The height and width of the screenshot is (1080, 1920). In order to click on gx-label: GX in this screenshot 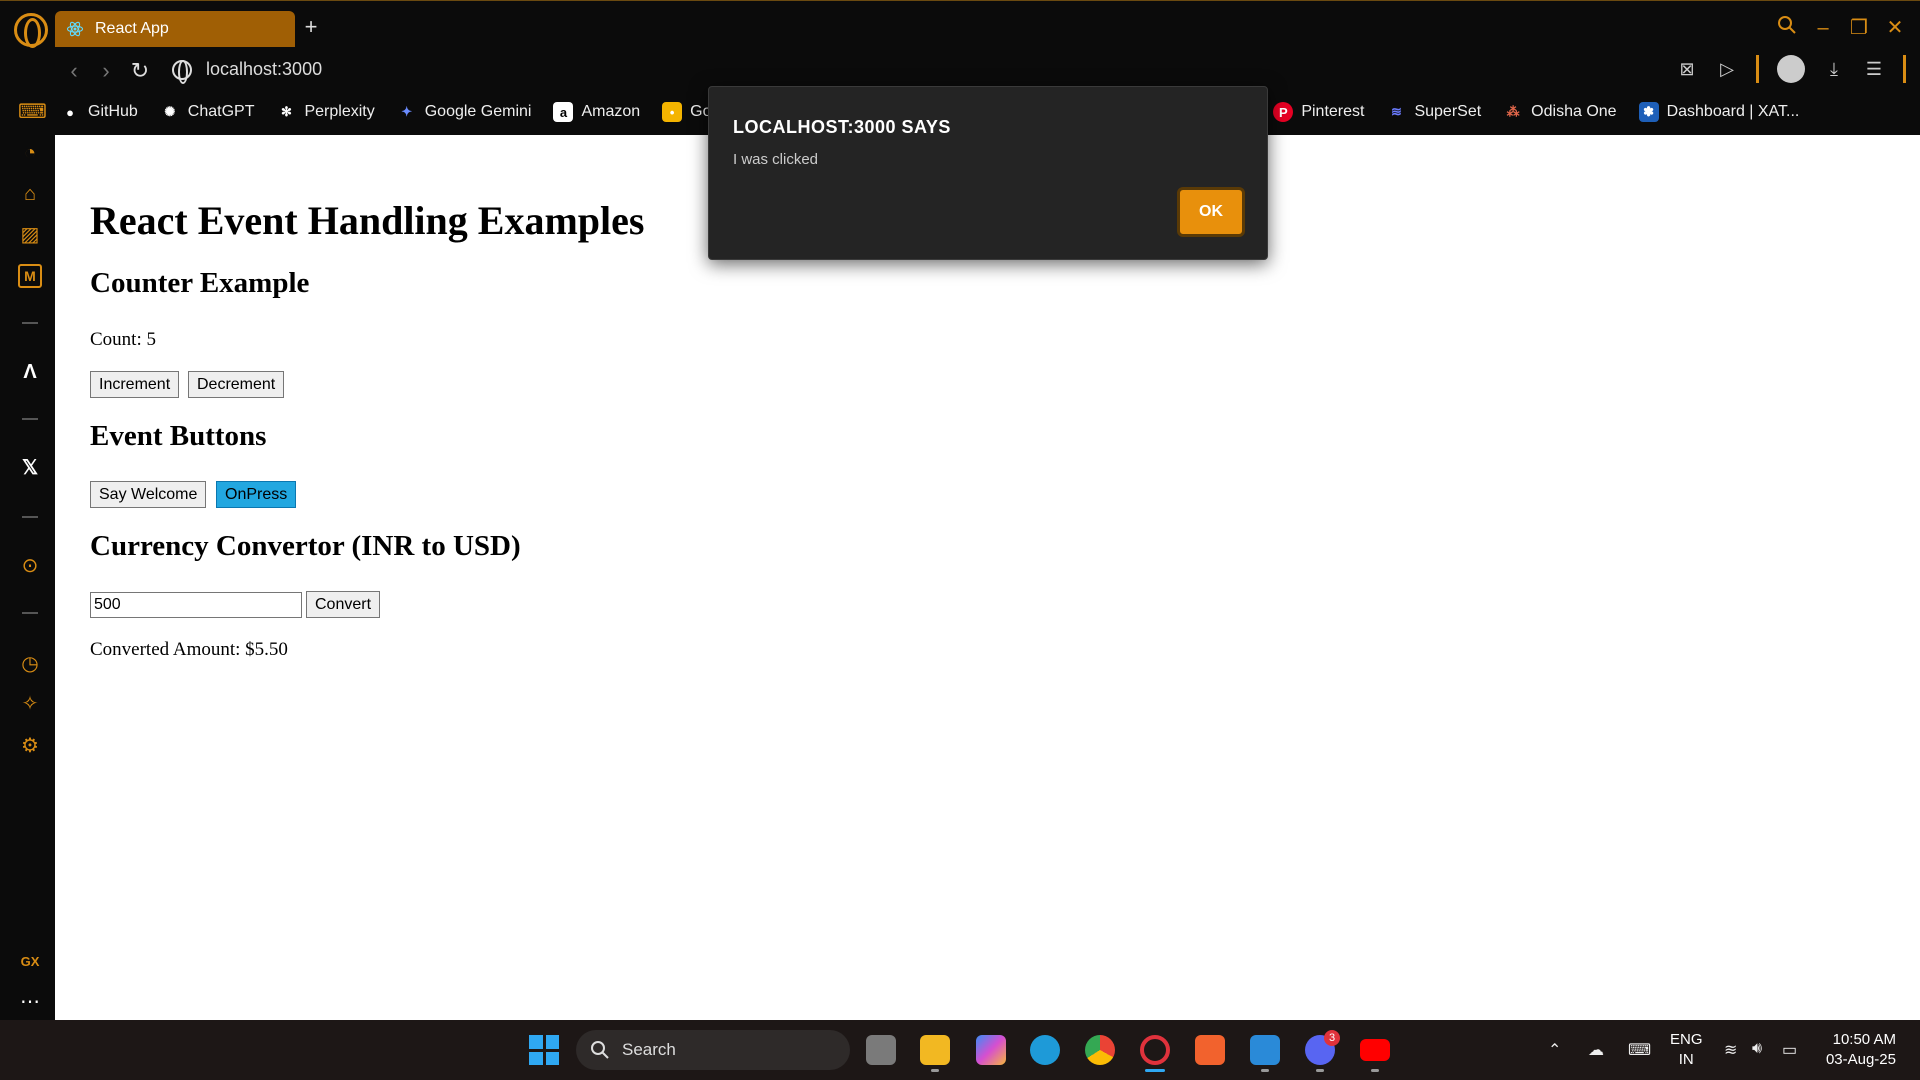, I will do `click(30, 962)`.